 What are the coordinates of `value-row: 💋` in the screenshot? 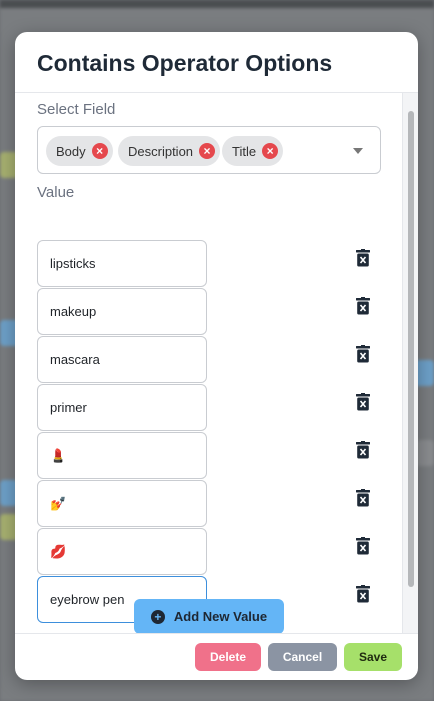 It's located at (207, 551).